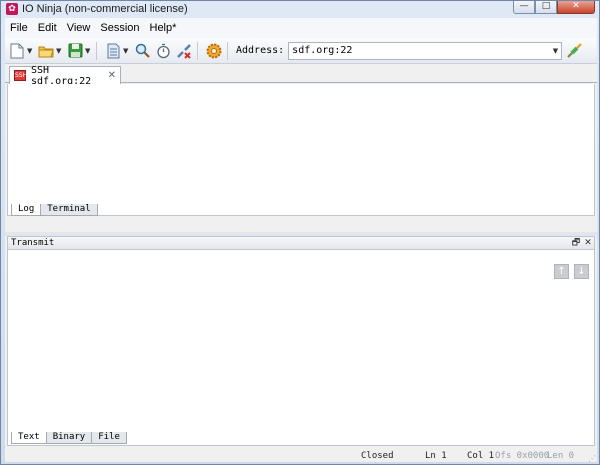 This screenshot has height=465, width=600. What do you see at coordinates (574, 51) in the screenshot?
I see `connect-plug-icon` at bounding box center [574, 51].